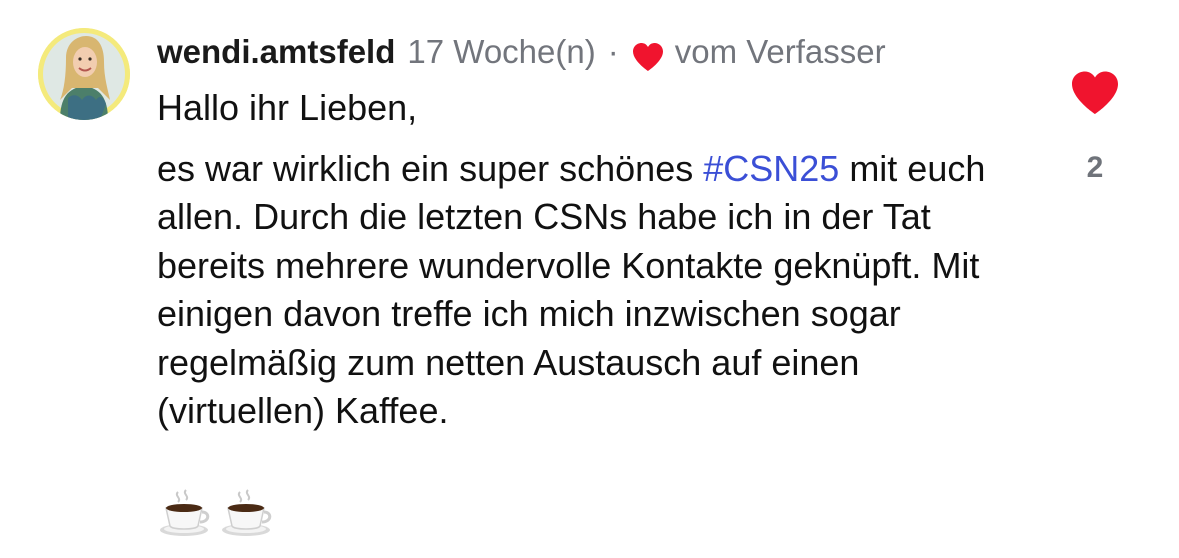  I want to click on username-link: wendi.amtsfeld, so click(276, 52).